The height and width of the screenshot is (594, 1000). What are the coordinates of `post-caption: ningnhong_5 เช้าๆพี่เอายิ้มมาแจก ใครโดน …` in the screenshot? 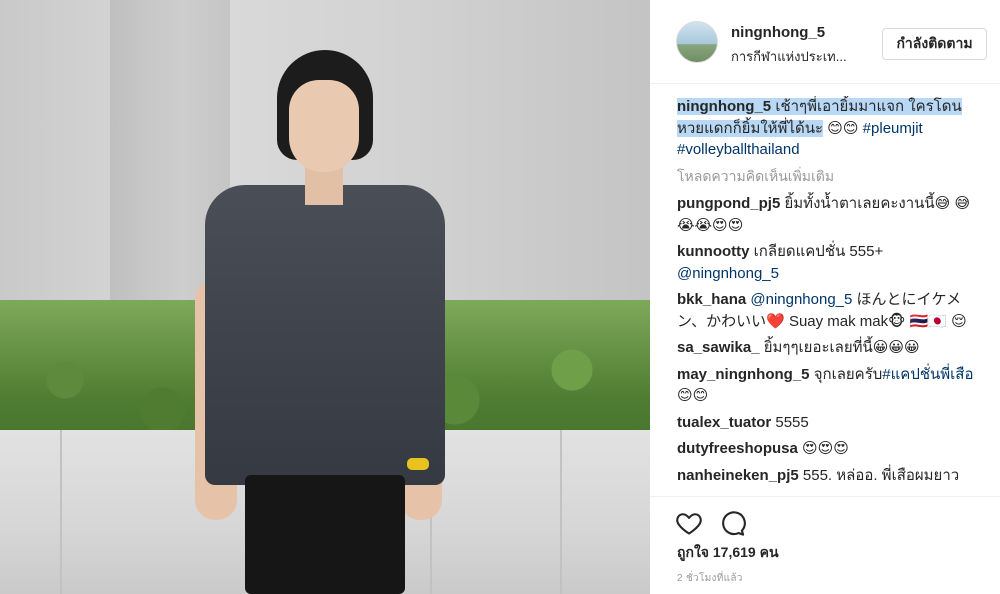 It's located at (832, 128).